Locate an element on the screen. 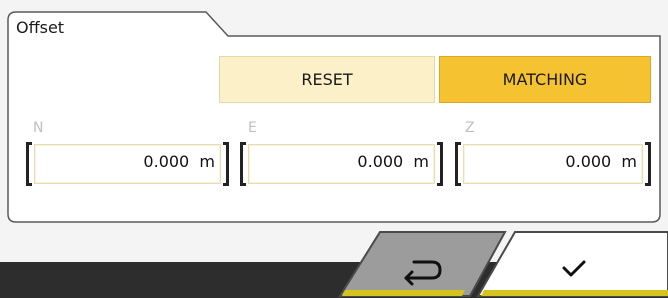  footer-nav is located at coordinates (503, 264).